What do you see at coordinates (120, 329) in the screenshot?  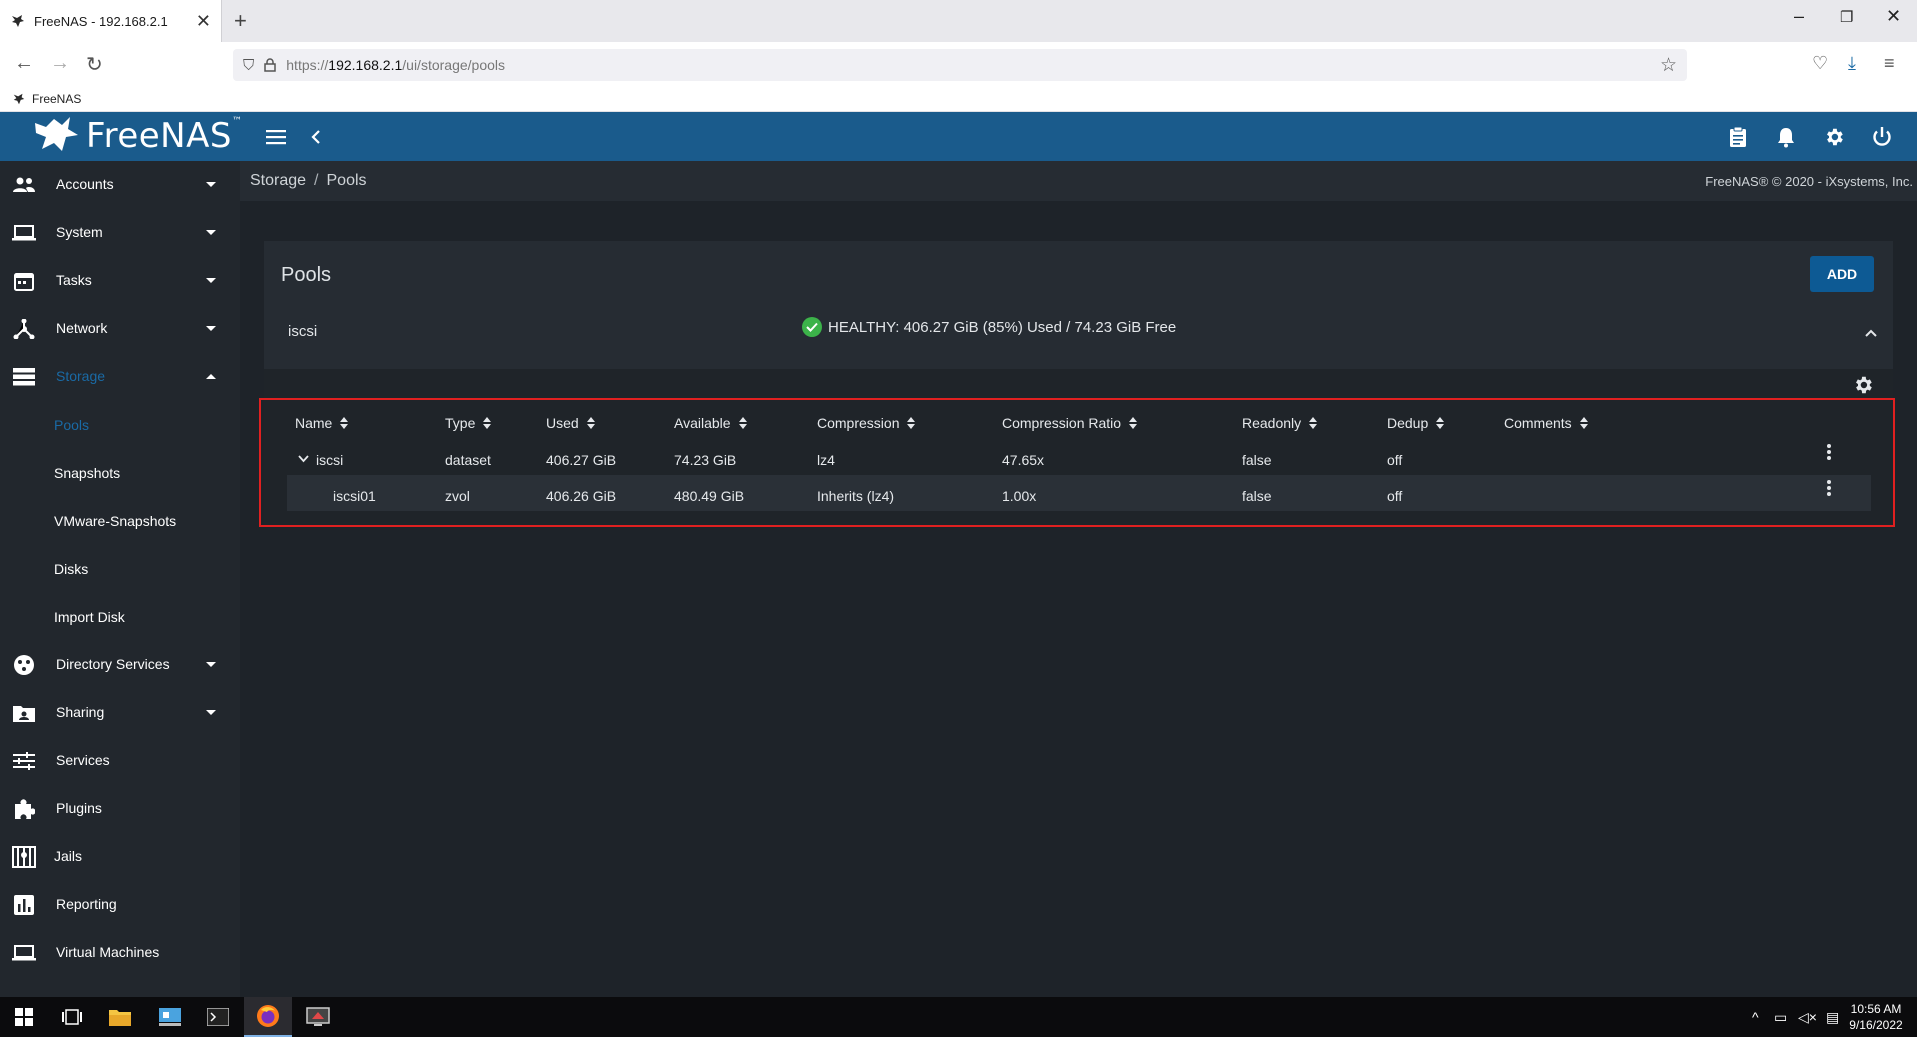 I see `sidebar-item-network: Network` at bounding box center [120, 329].